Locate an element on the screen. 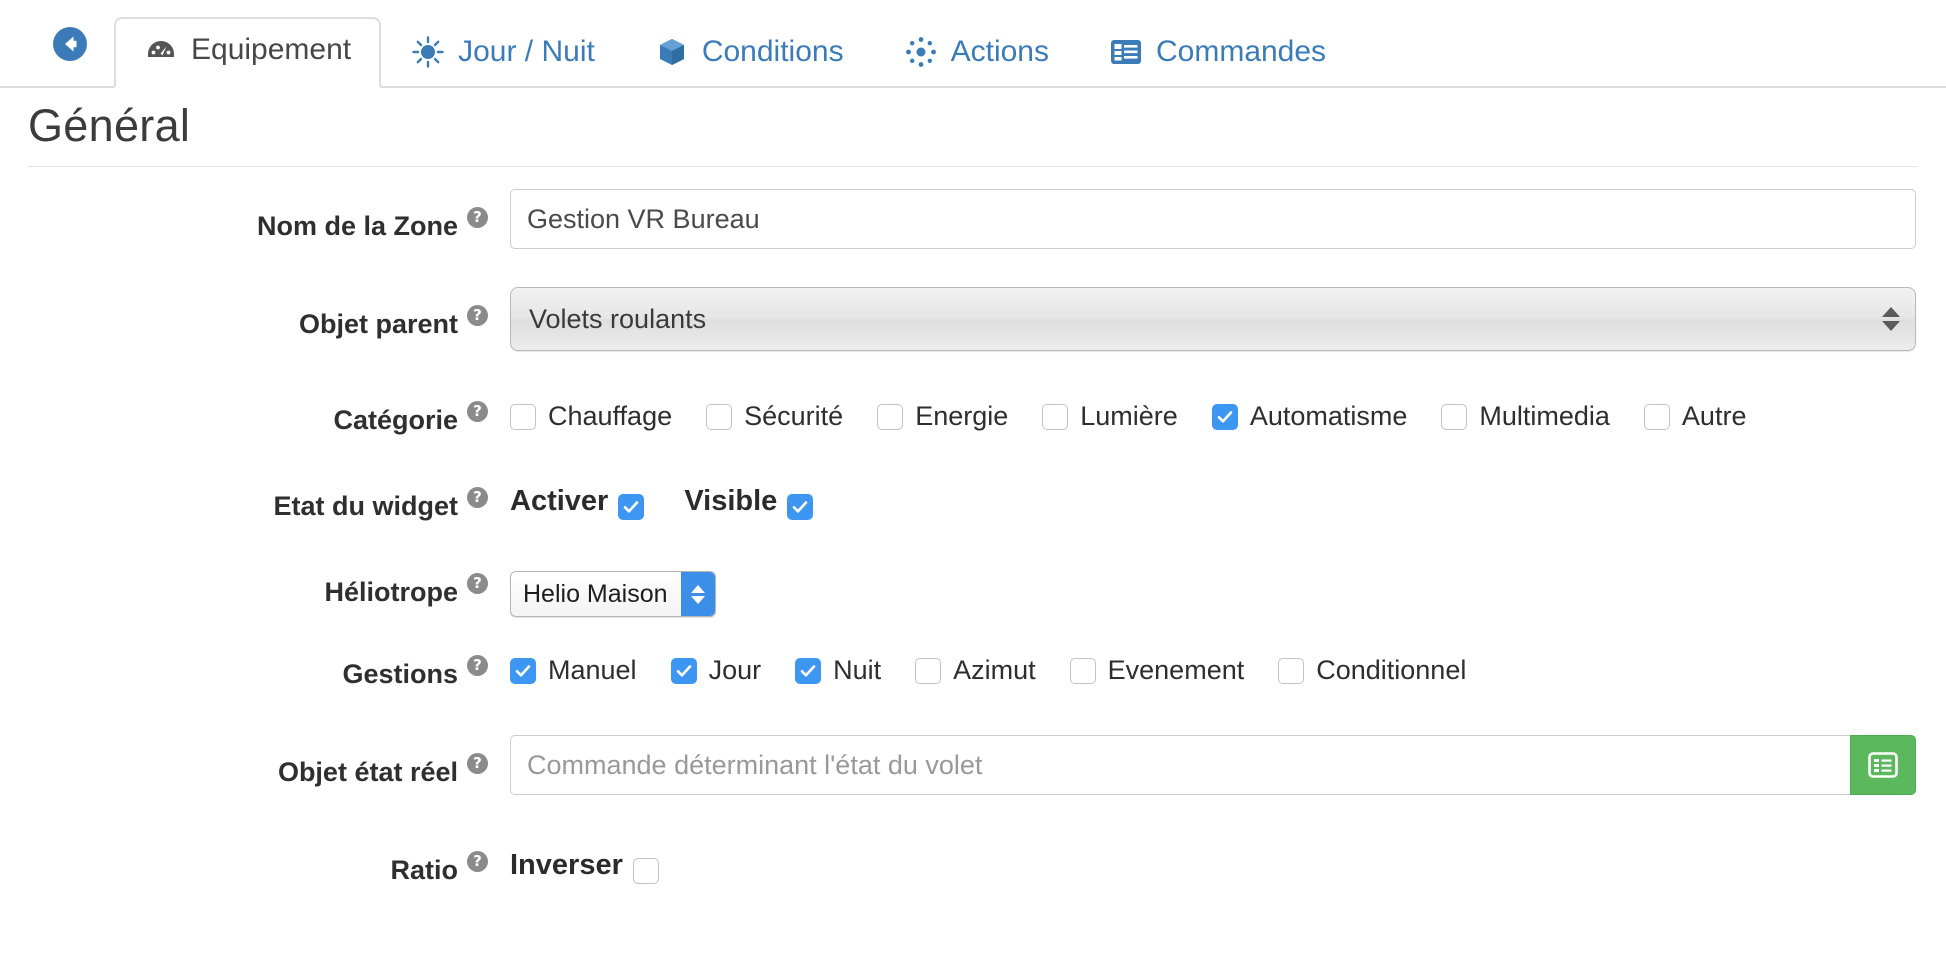  checkbox-visible: Visible is located at coordinates (749, 502).